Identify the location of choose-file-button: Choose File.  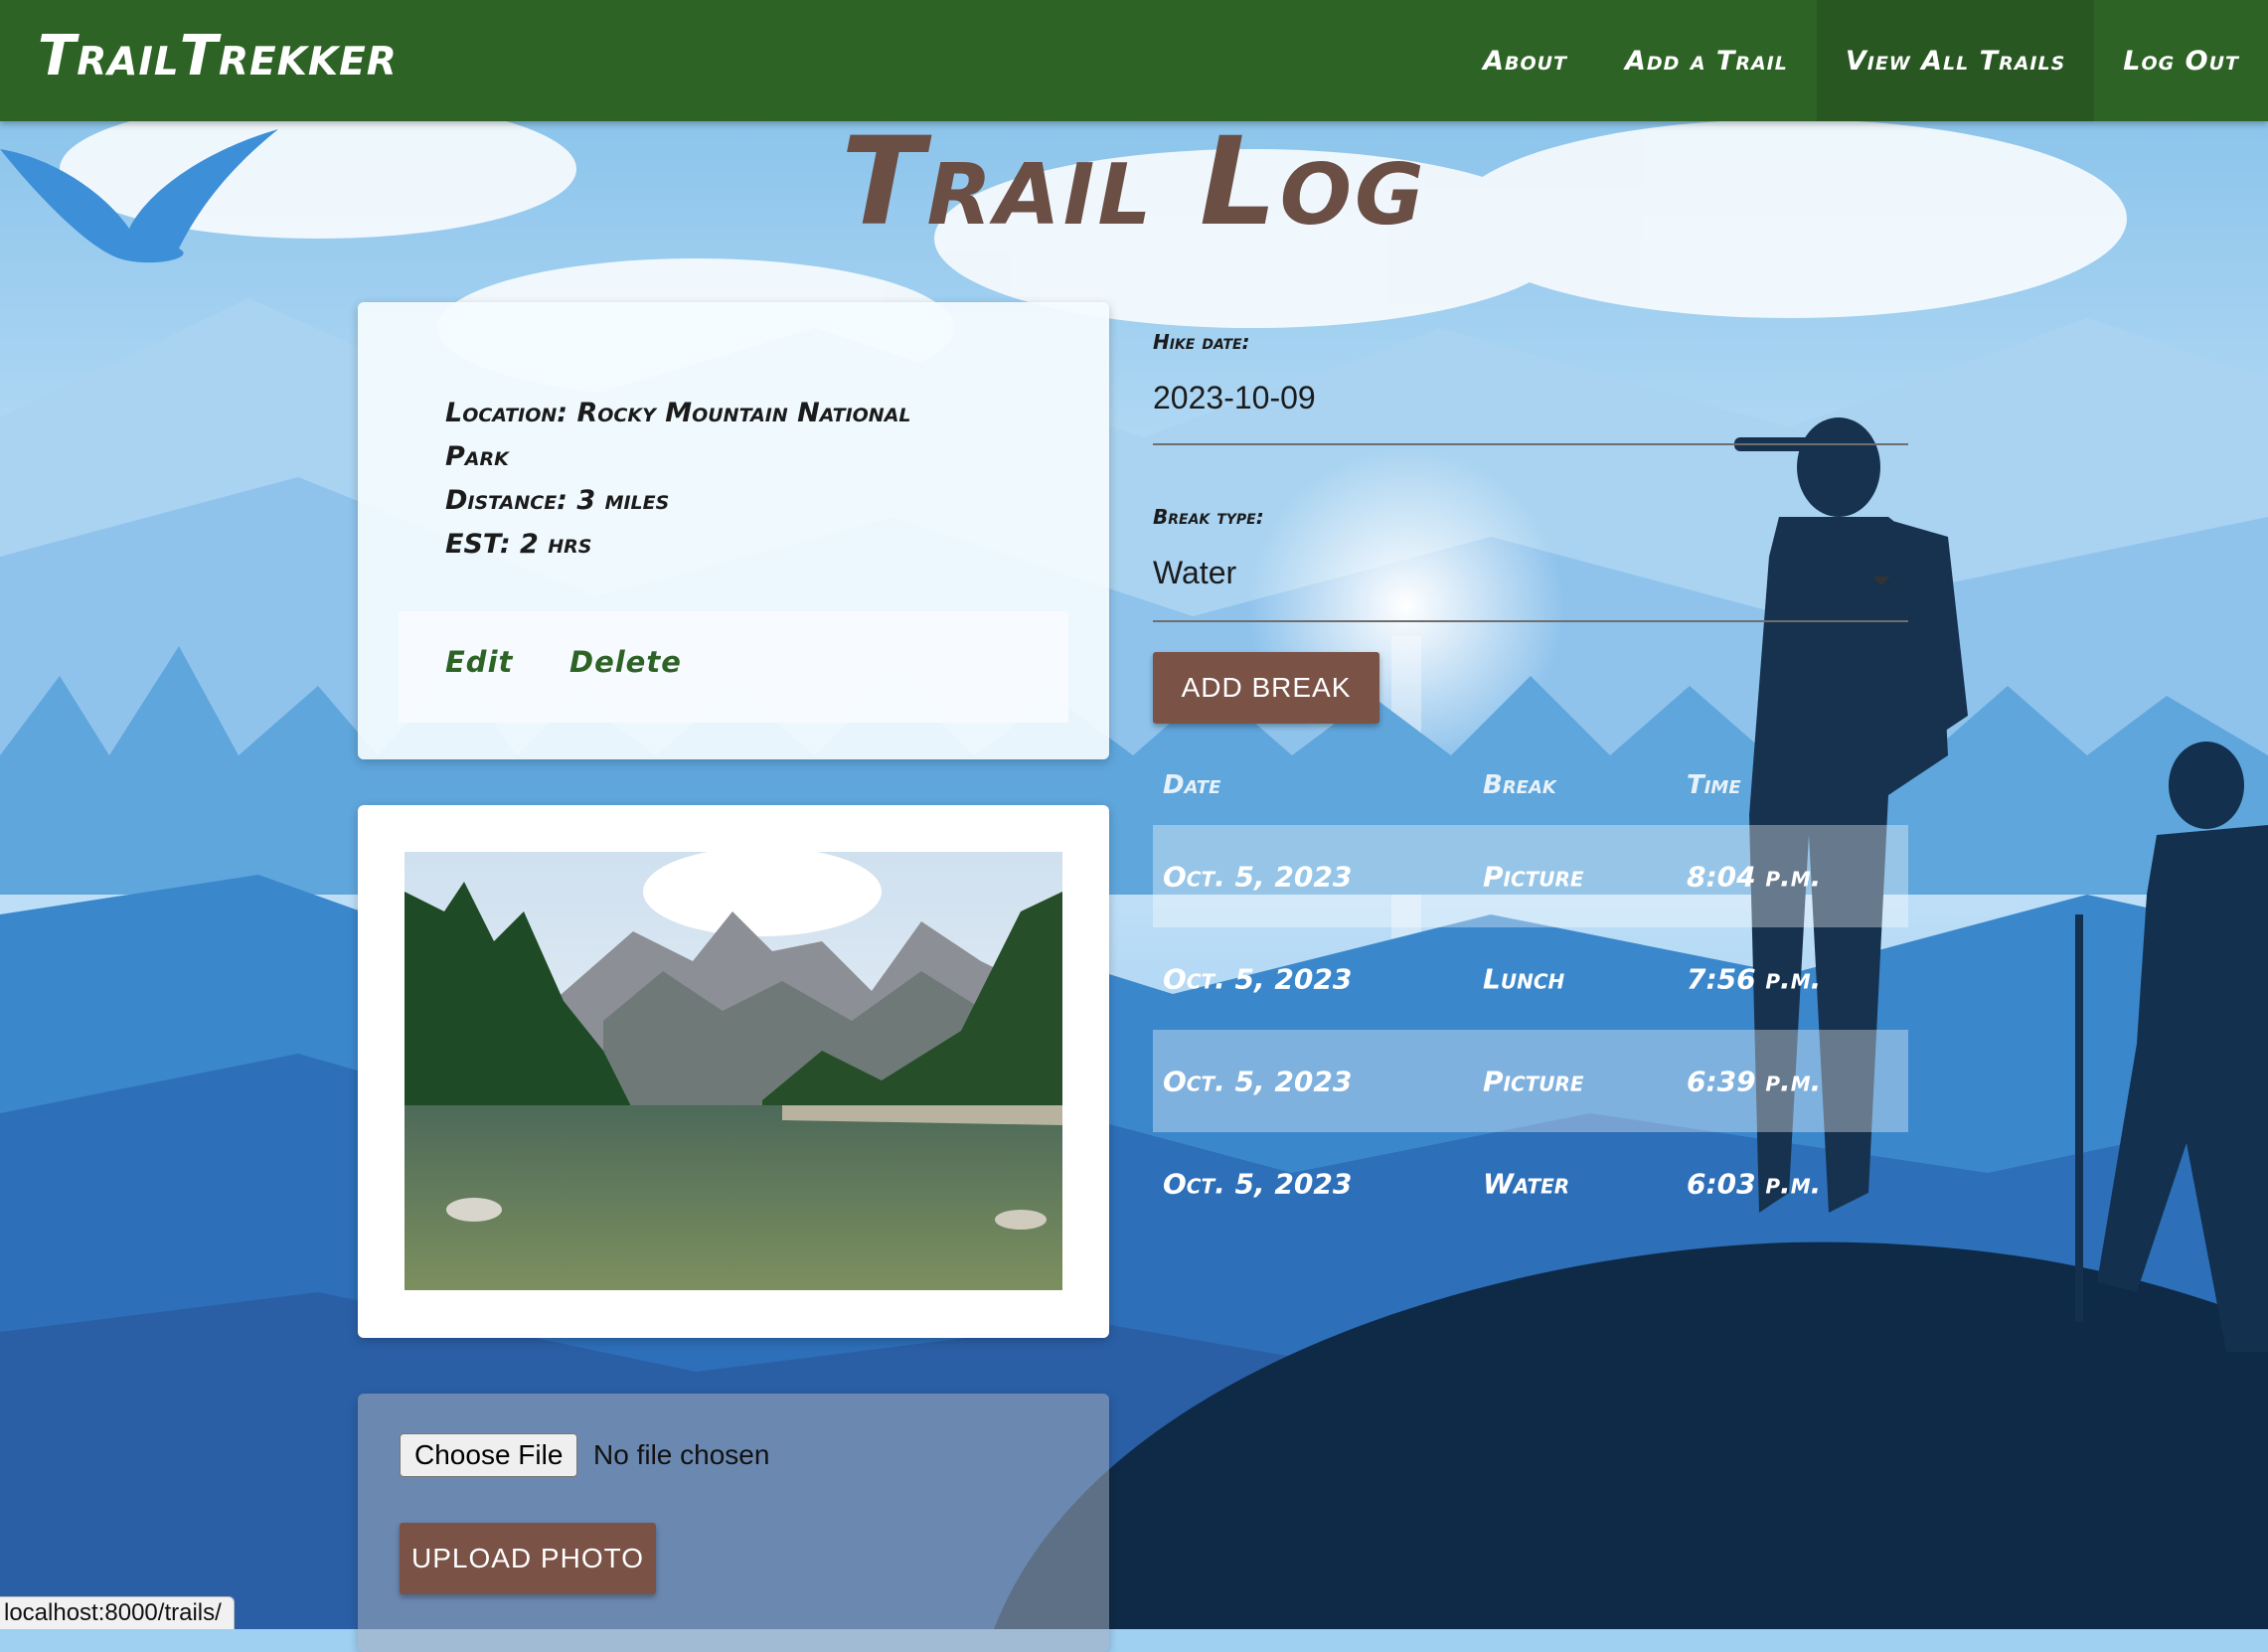
(489, 1455).